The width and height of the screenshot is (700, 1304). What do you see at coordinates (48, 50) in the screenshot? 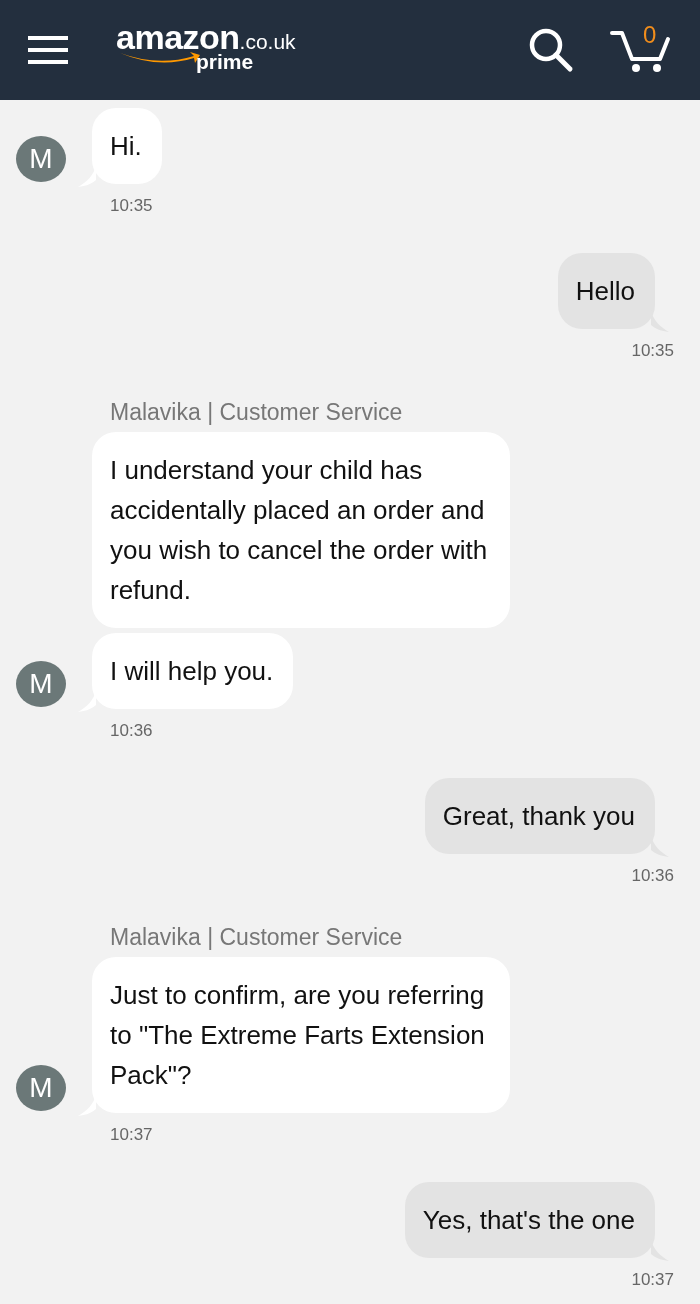
I see `menu-icon` at bounding box center [48, 50].